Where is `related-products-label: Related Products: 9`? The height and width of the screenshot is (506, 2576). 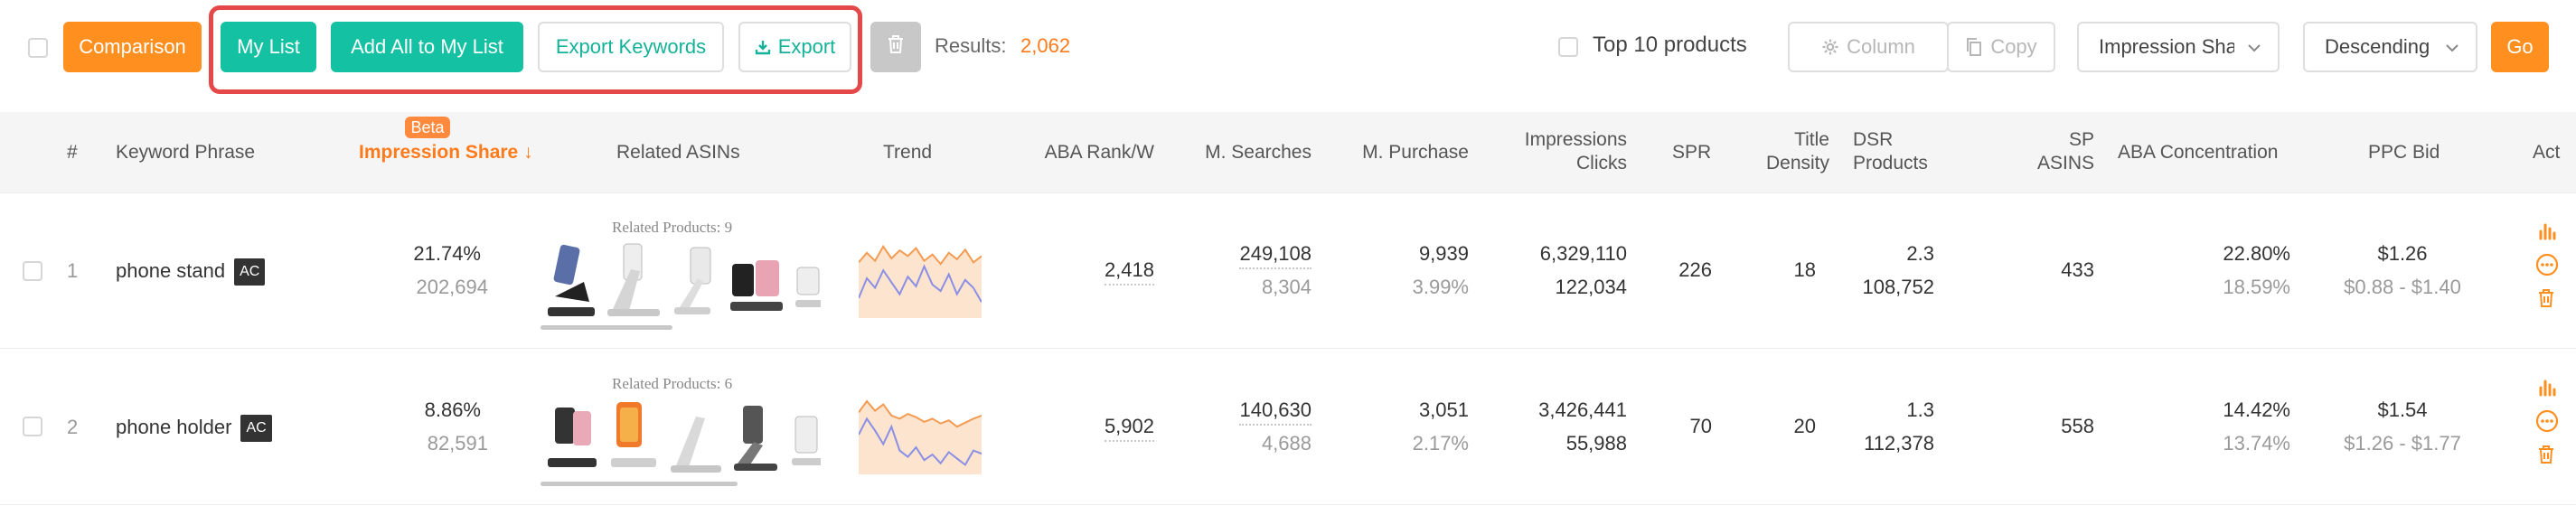 related-products-label: Related Products: 9 is located at coordinates (673, 227).